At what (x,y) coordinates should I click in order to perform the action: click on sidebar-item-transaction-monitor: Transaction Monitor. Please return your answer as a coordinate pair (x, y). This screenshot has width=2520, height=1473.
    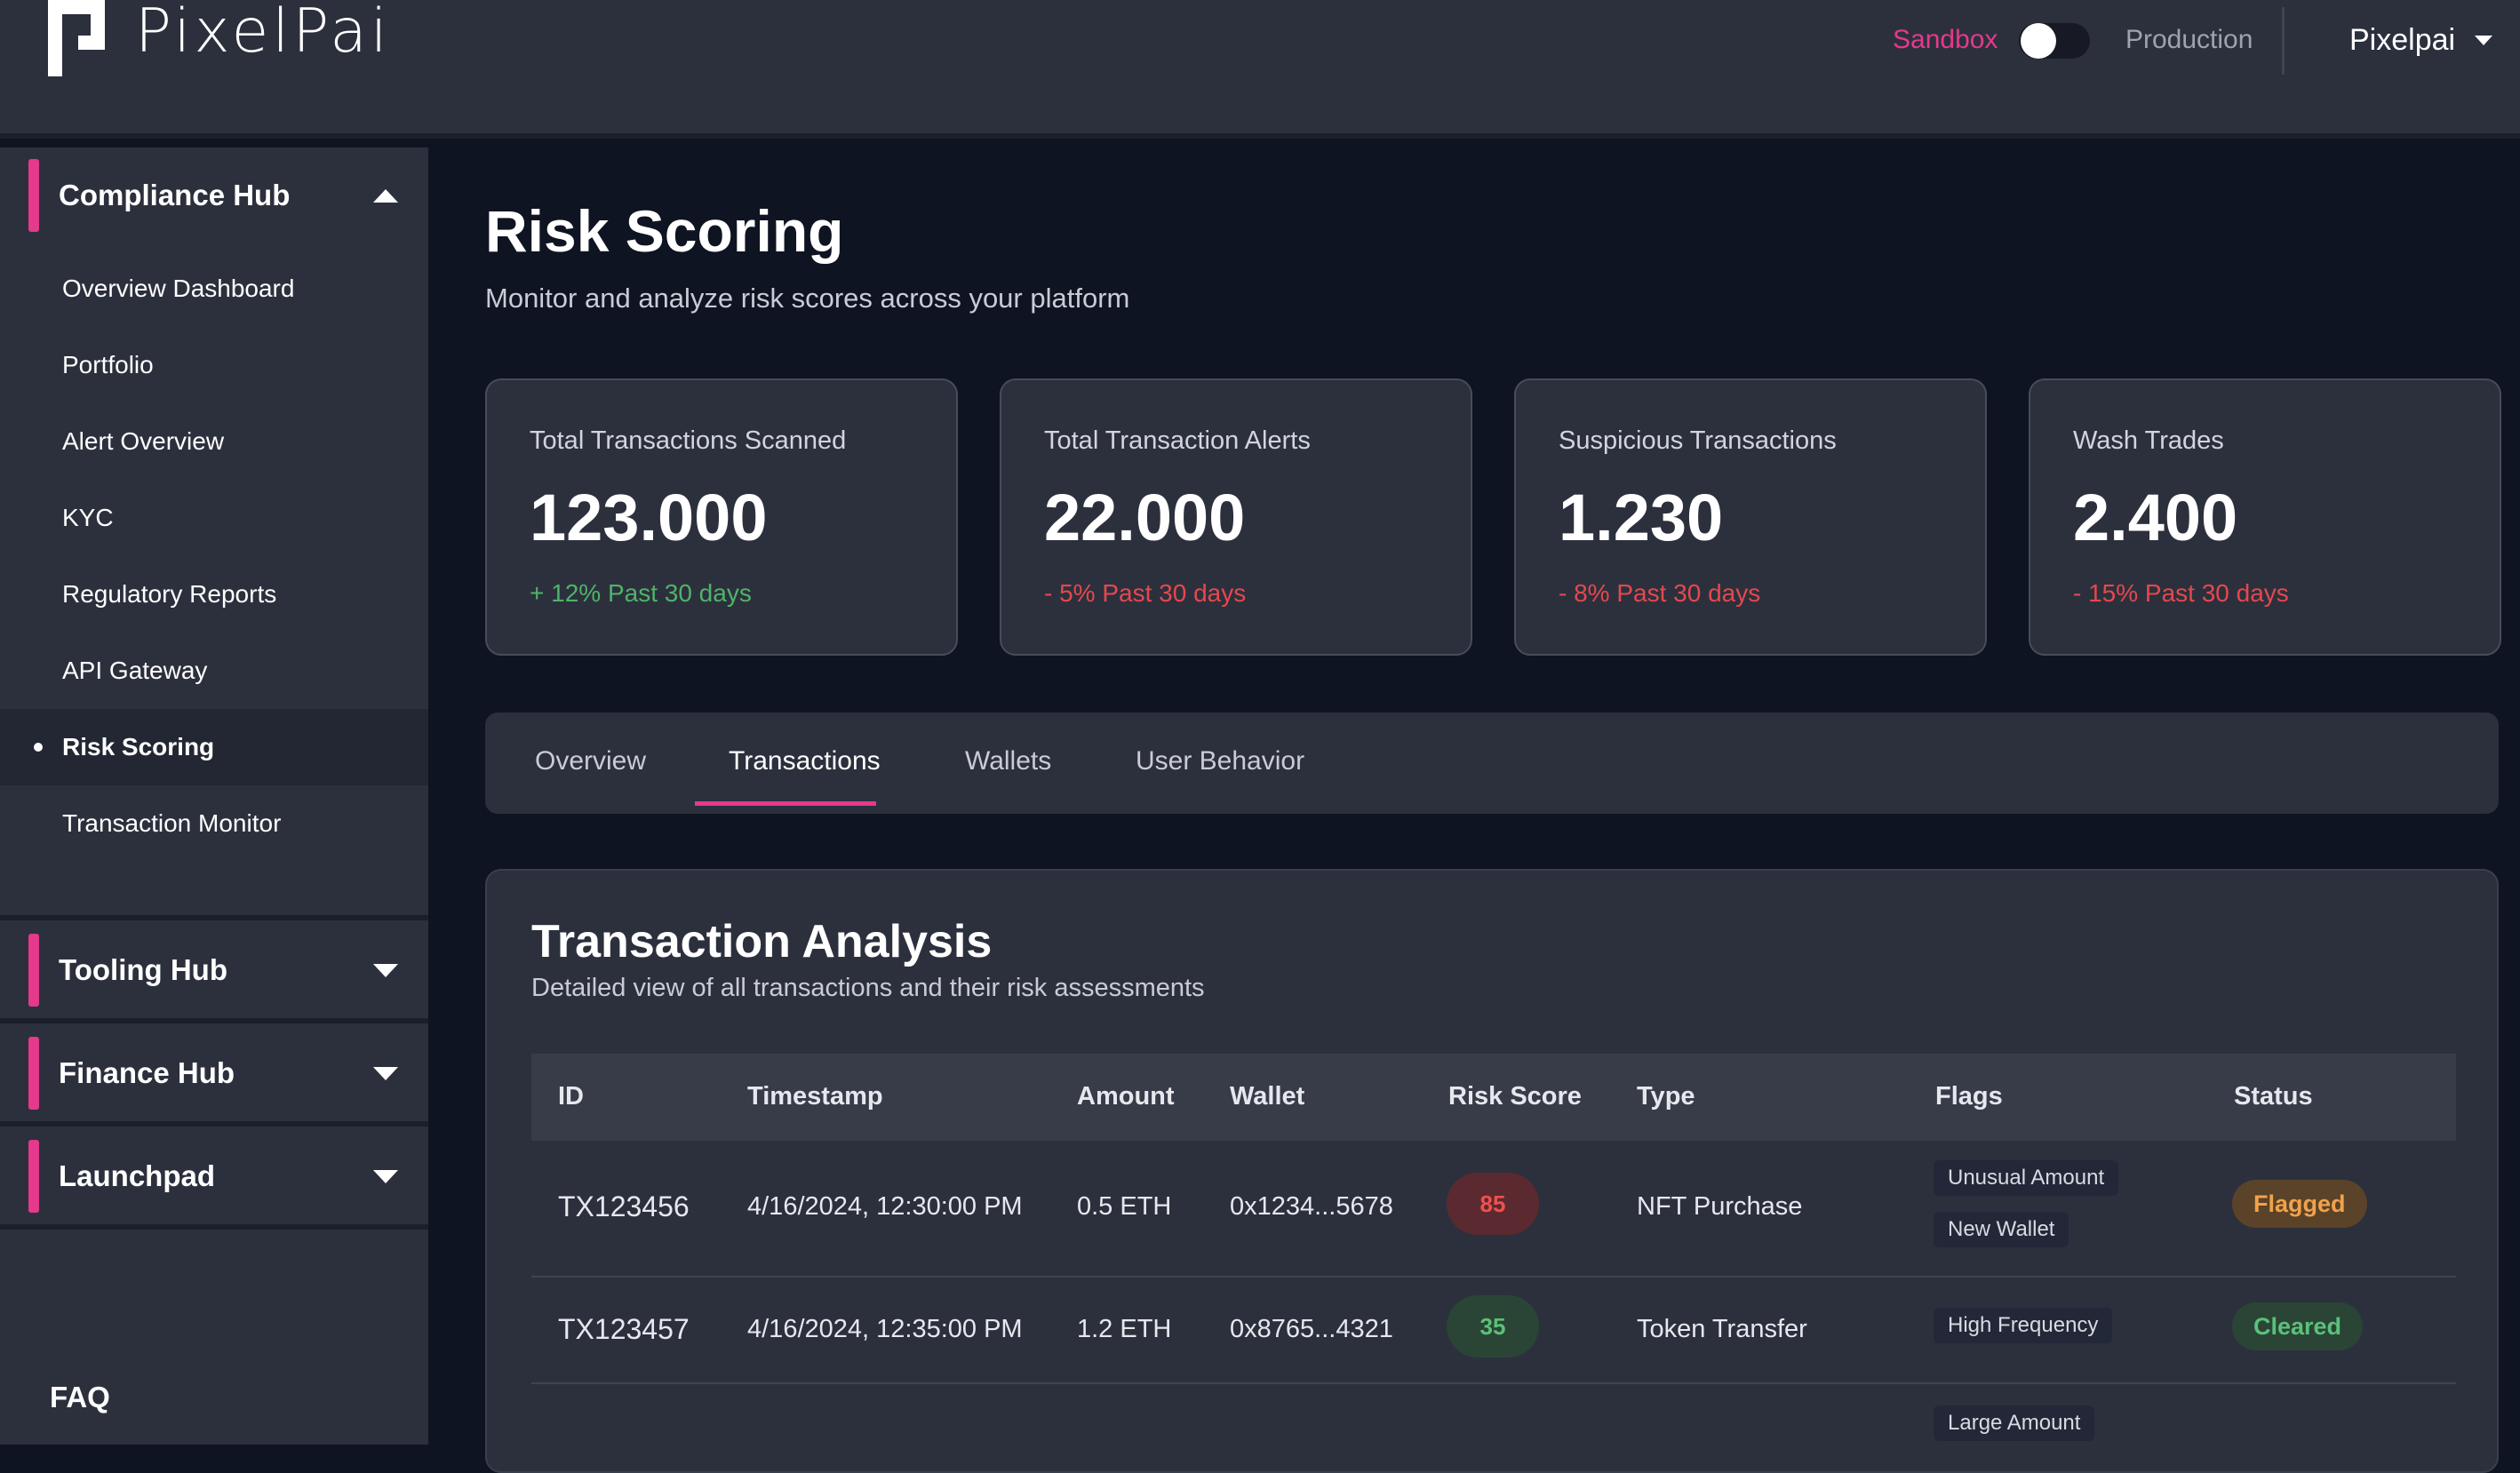
    Looking at the image, I should click on (214, 823).